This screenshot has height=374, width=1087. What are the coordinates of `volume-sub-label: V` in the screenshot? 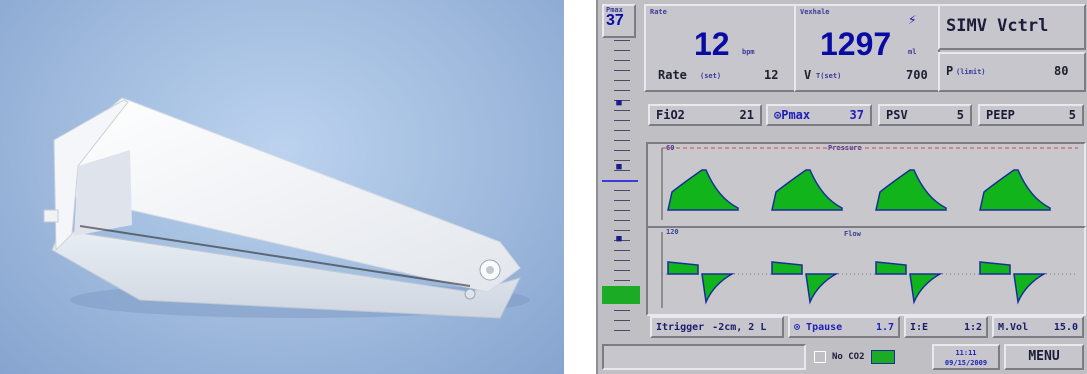 It's located at (808, 75).